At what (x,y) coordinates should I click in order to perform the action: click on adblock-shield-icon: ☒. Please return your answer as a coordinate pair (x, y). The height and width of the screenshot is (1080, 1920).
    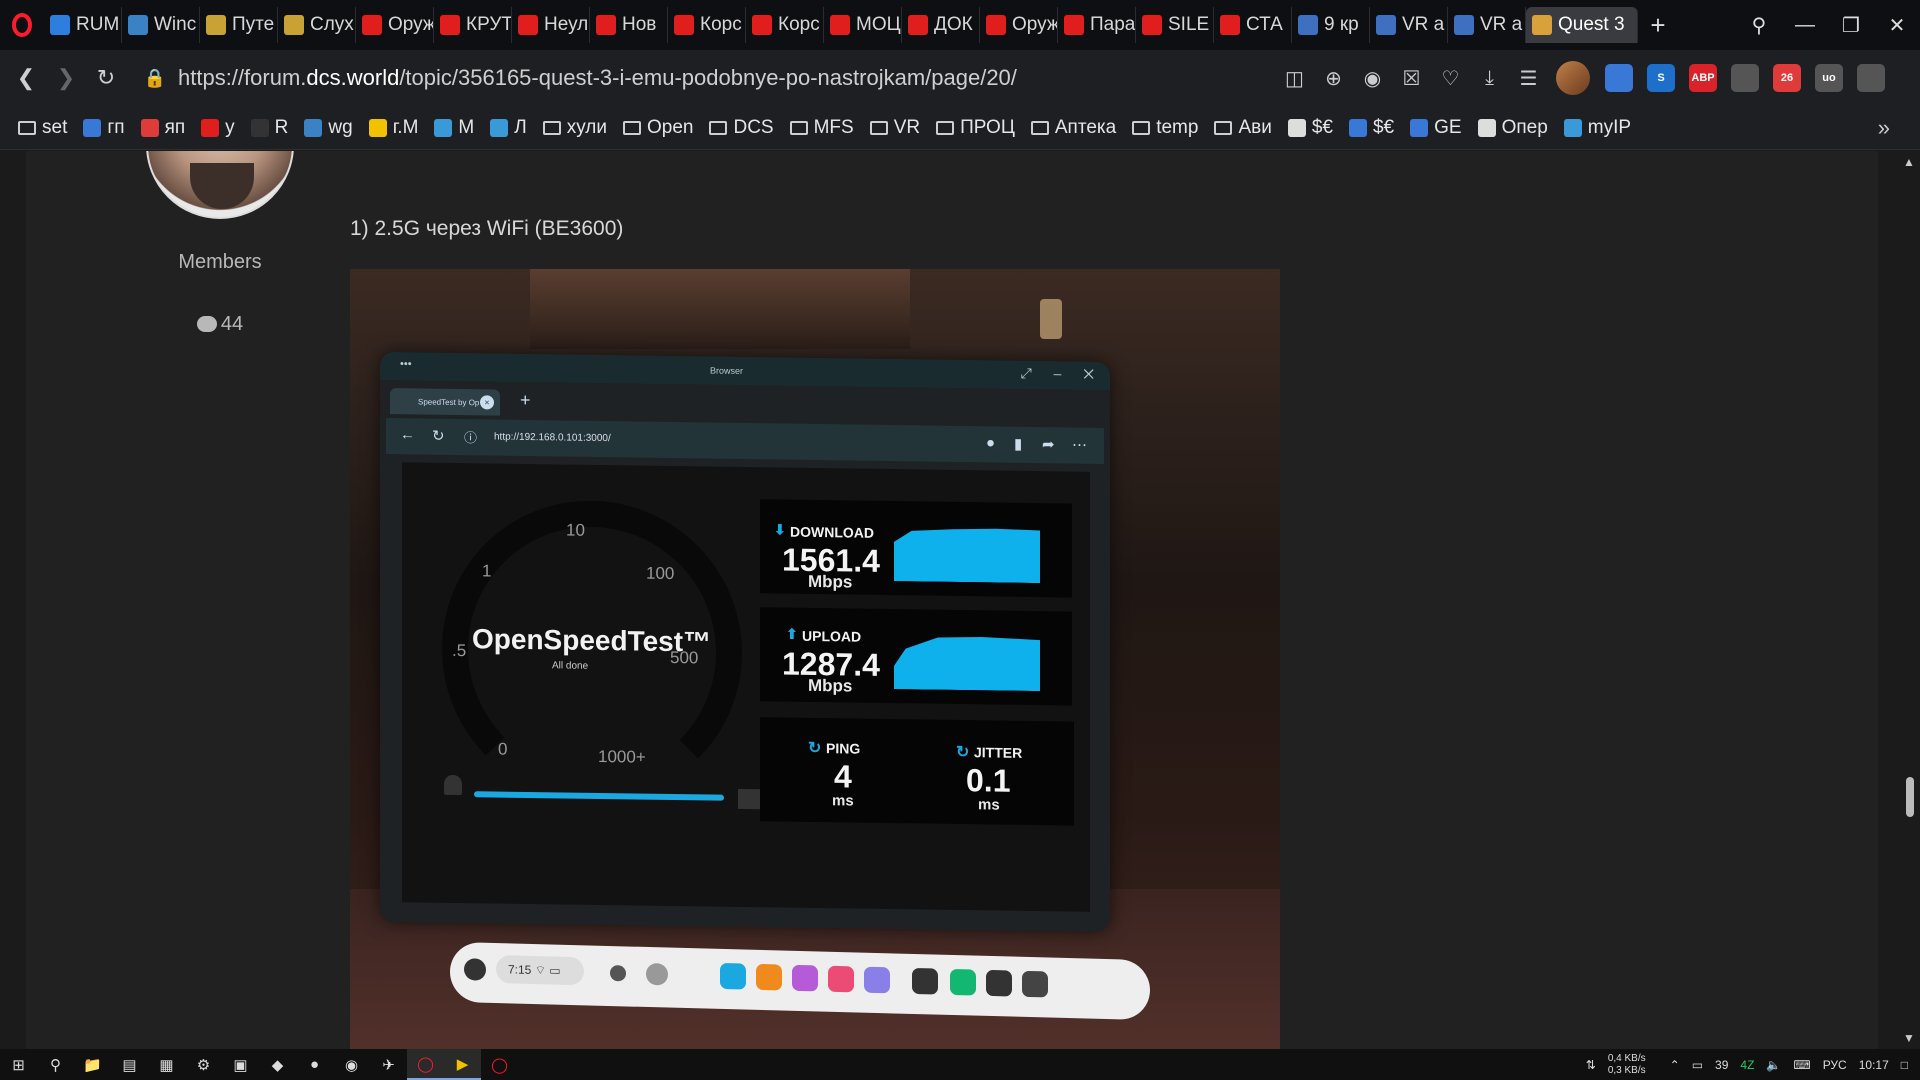
    Looking at the image, I should click on (1411, 78).